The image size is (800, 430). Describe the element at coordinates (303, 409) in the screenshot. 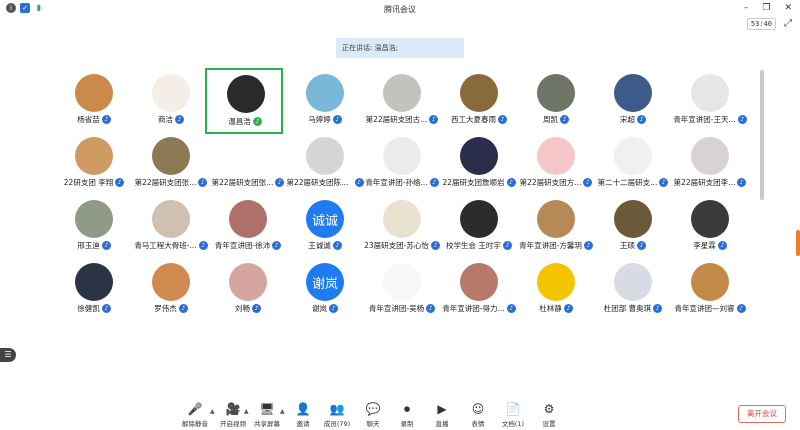

I see `toolbar-icon: 👤` at that location.